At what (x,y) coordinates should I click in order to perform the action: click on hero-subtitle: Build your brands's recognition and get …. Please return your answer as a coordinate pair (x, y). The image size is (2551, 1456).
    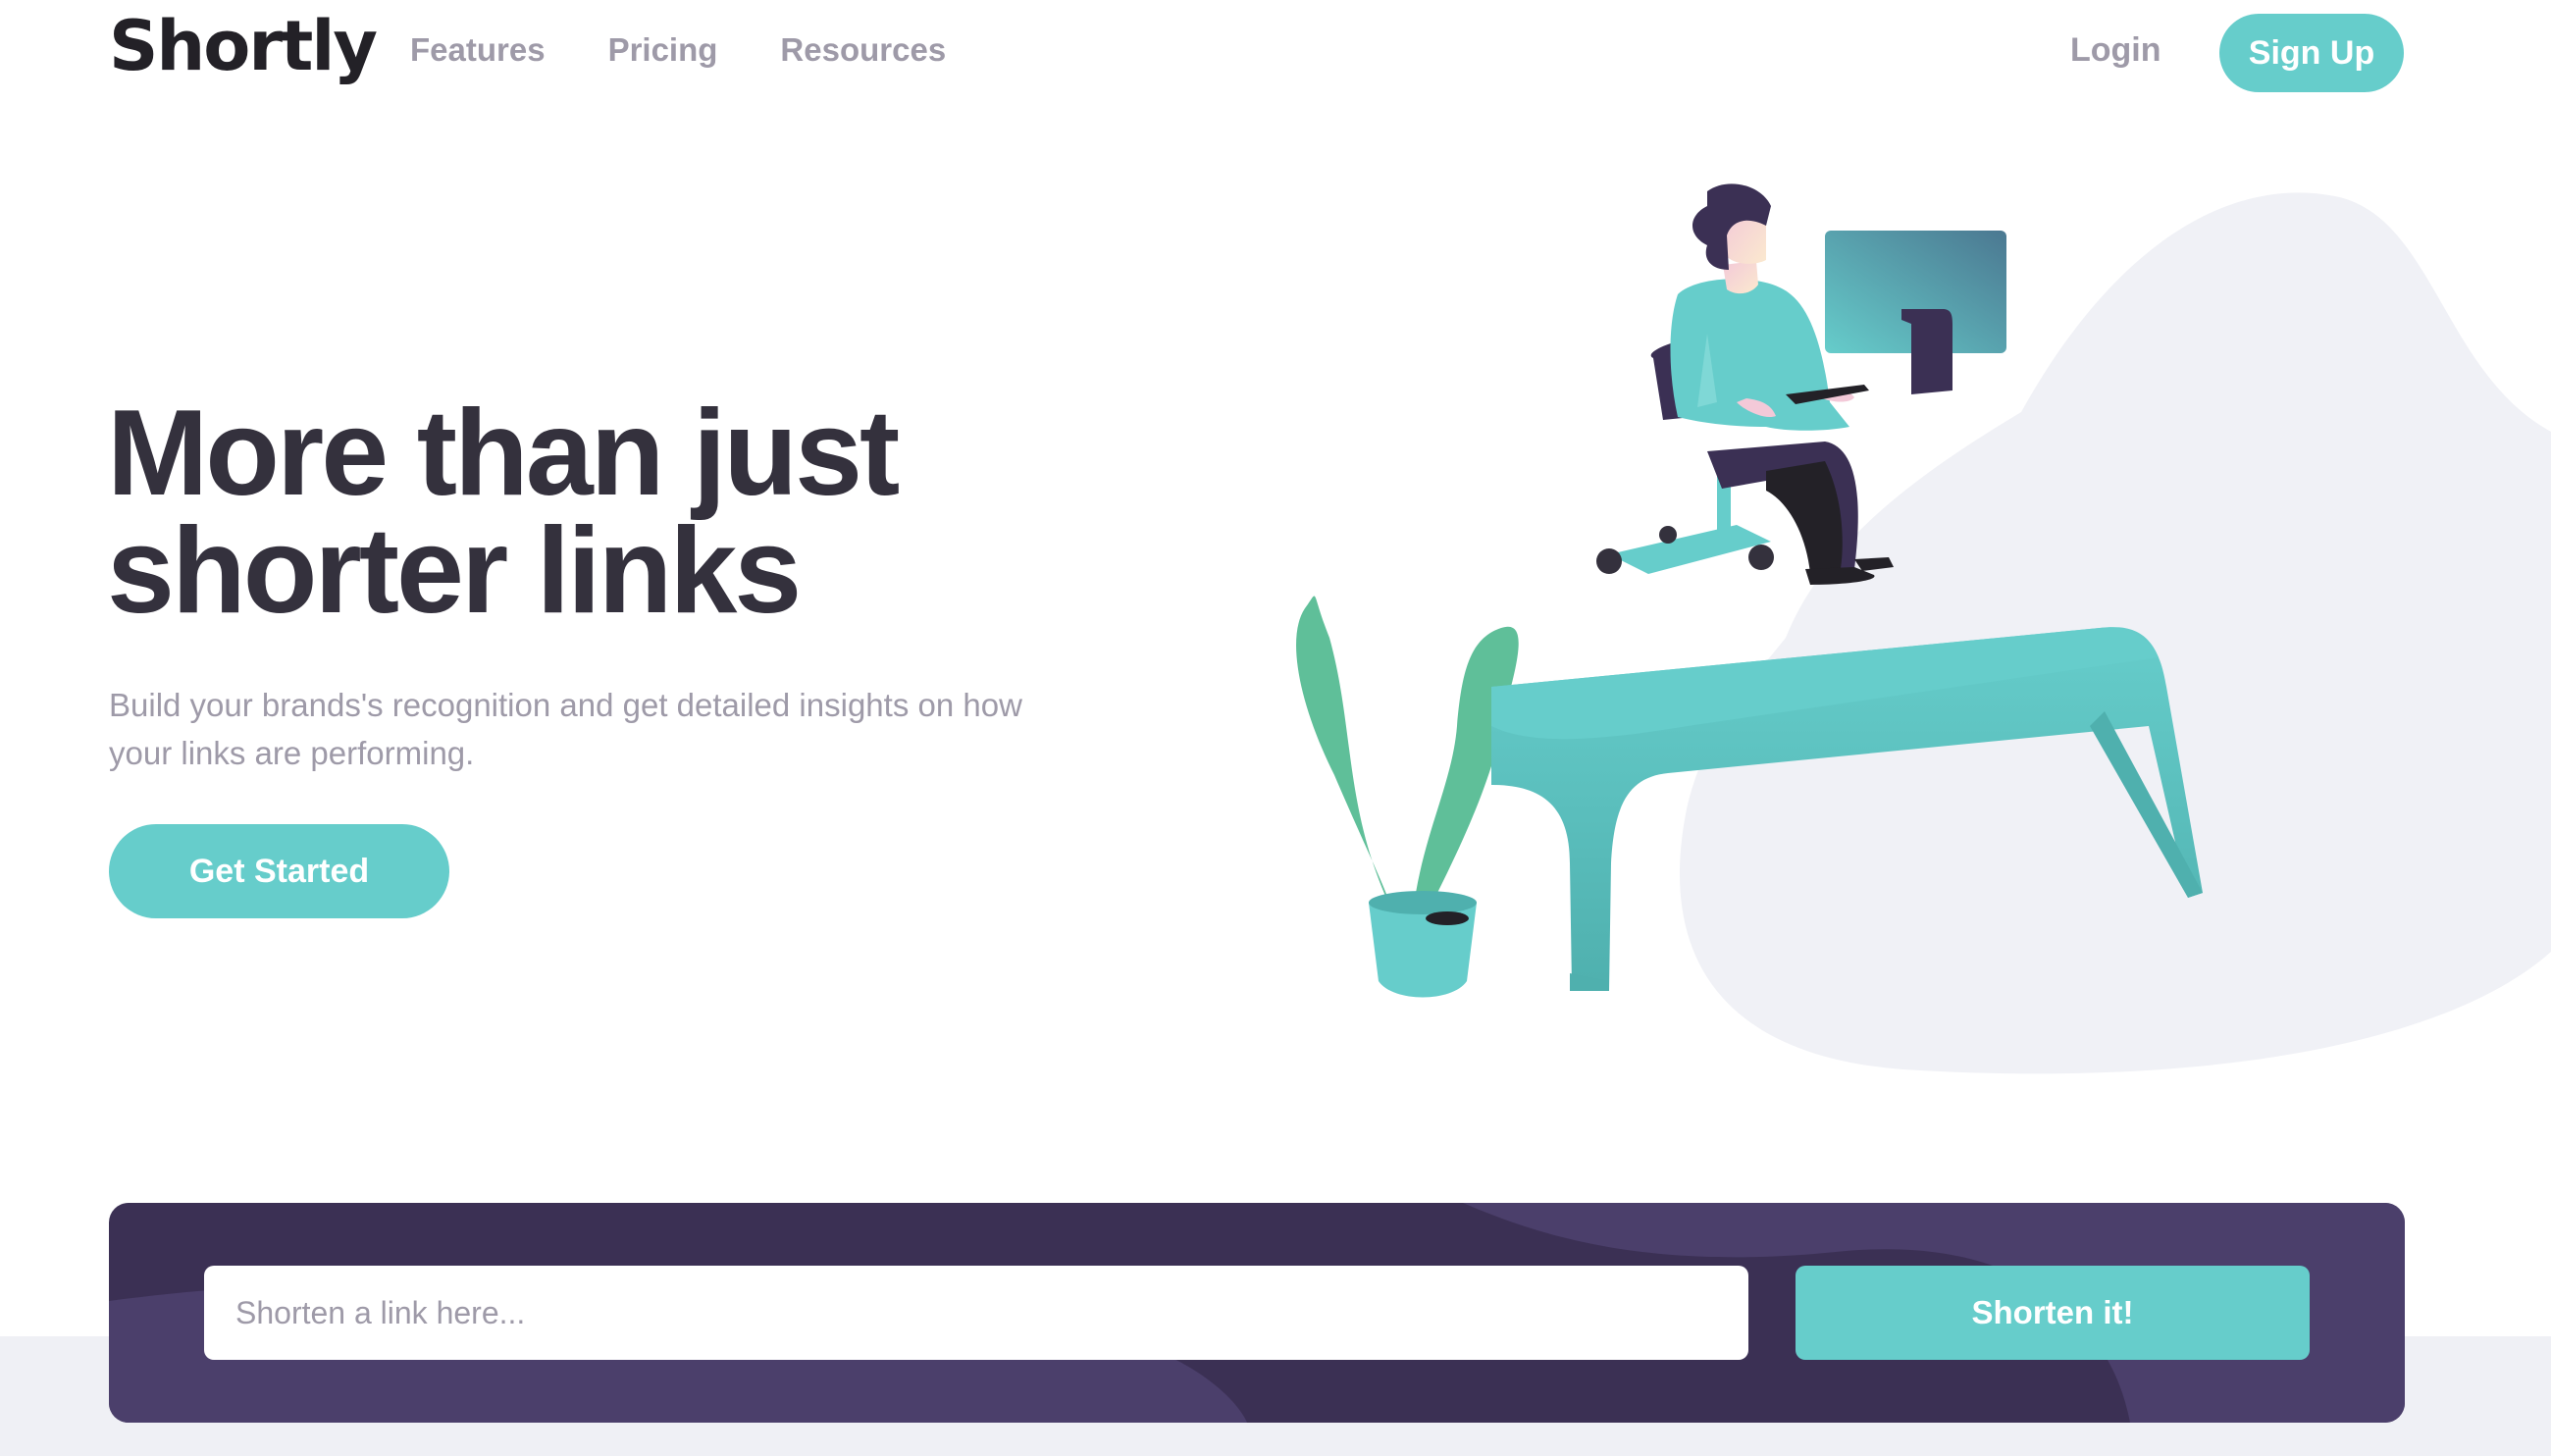
    Looking at the image, I should click on (565, 729).